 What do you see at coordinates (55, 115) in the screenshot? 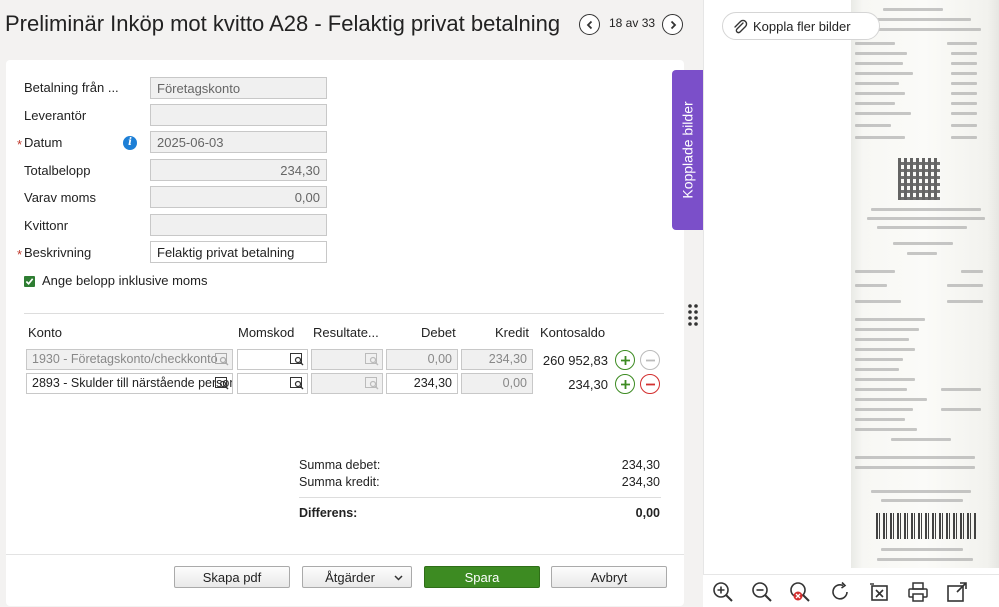
I see `field-label-leverantor: Leverantör` at bounding box center [55, 115].